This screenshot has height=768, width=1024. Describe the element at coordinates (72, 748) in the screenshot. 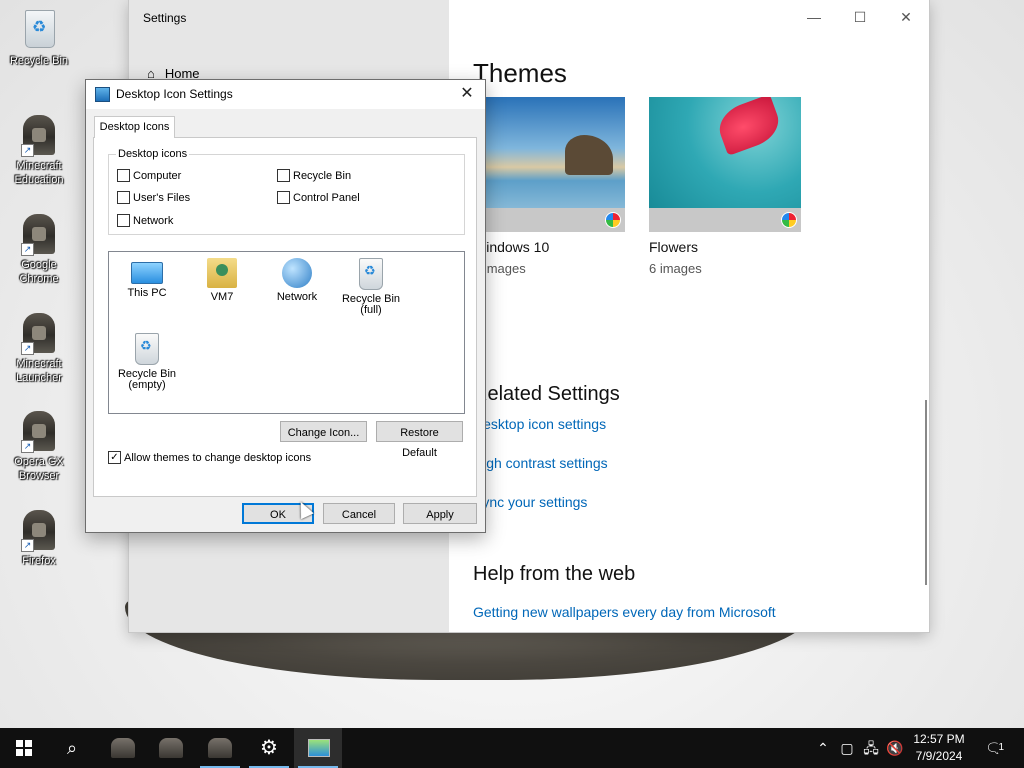

I see `search-button: ⌕` at that location.